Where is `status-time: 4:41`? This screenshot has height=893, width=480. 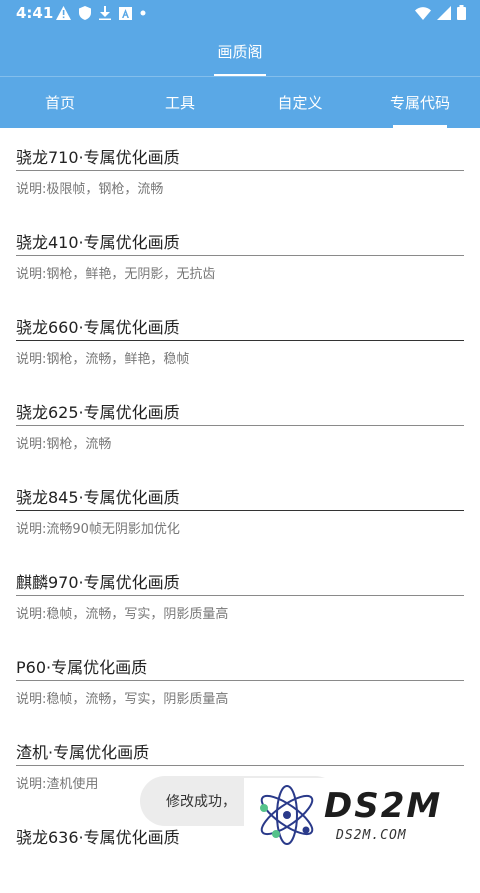
status-time: 4:41 is located at coordinates (35, 13).